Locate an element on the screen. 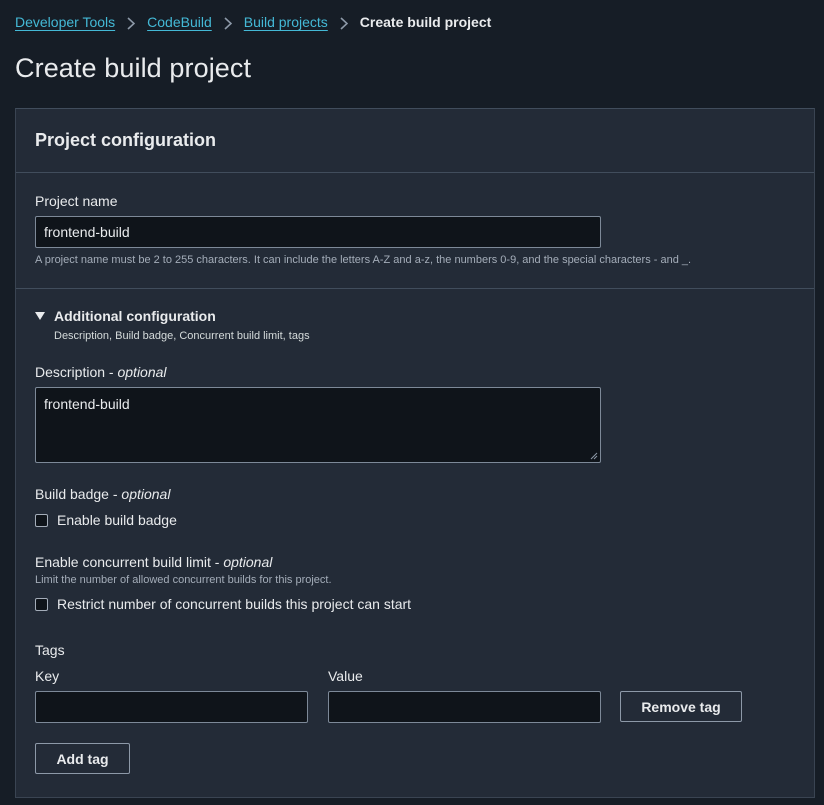 Image resolution: width=824 pixels, height=805 pixels. build-badge-label: Build badge - optional is located at coordinates (103, 494).